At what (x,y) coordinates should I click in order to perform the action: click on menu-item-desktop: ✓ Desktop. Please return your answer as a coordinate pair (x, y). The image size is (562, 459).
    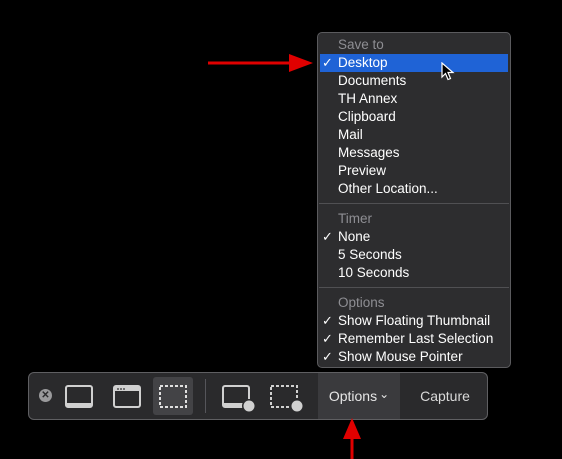
    Looking at the image, I should click on (414, 63).